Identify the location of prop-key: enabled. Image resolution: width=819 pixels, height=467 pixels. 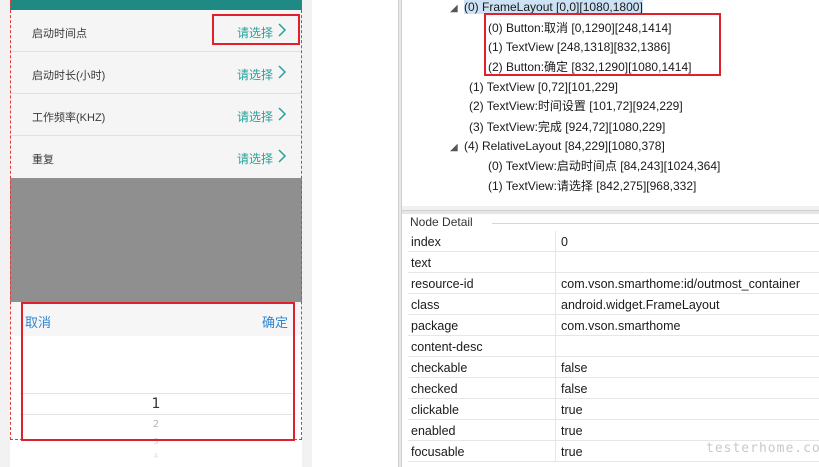
(433, 431).